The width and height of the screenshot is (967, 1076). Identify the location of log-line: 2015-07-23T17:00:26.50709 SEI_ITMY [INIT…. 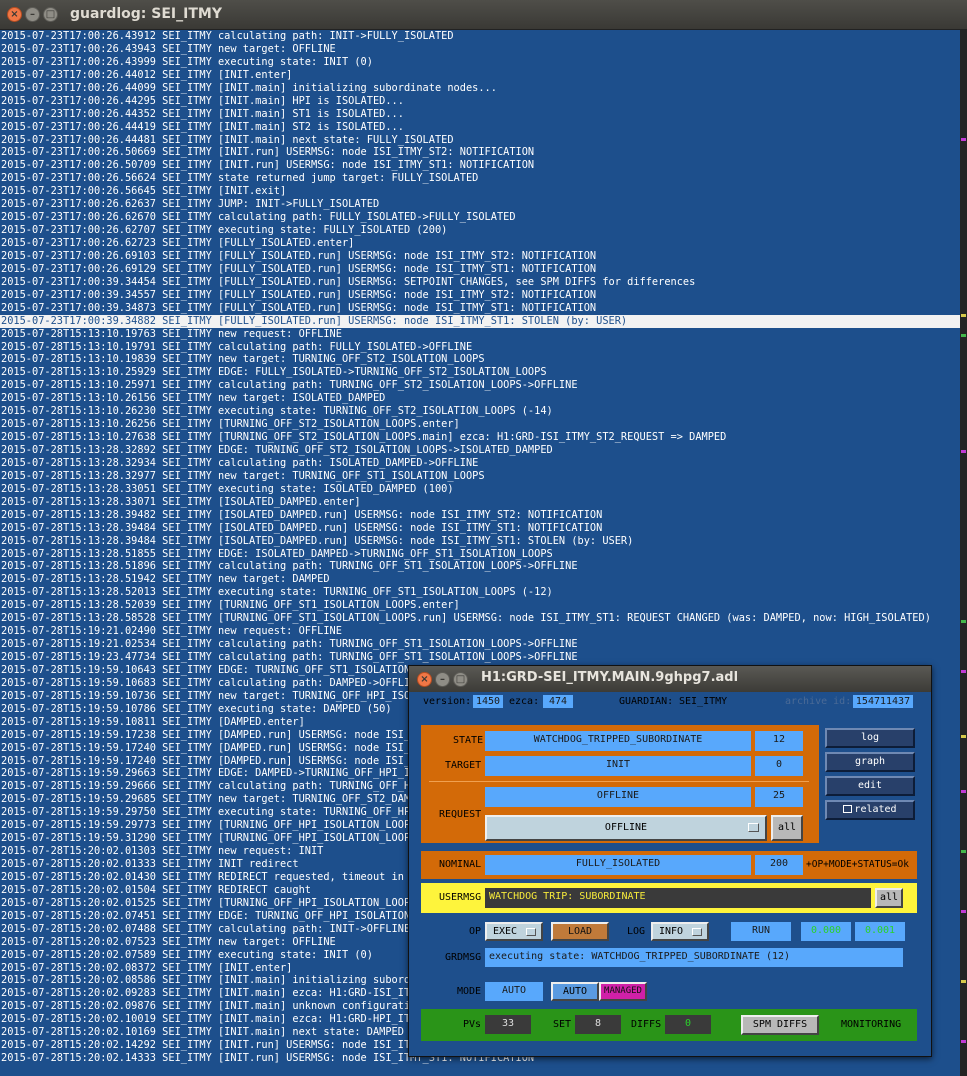
(268, 165).